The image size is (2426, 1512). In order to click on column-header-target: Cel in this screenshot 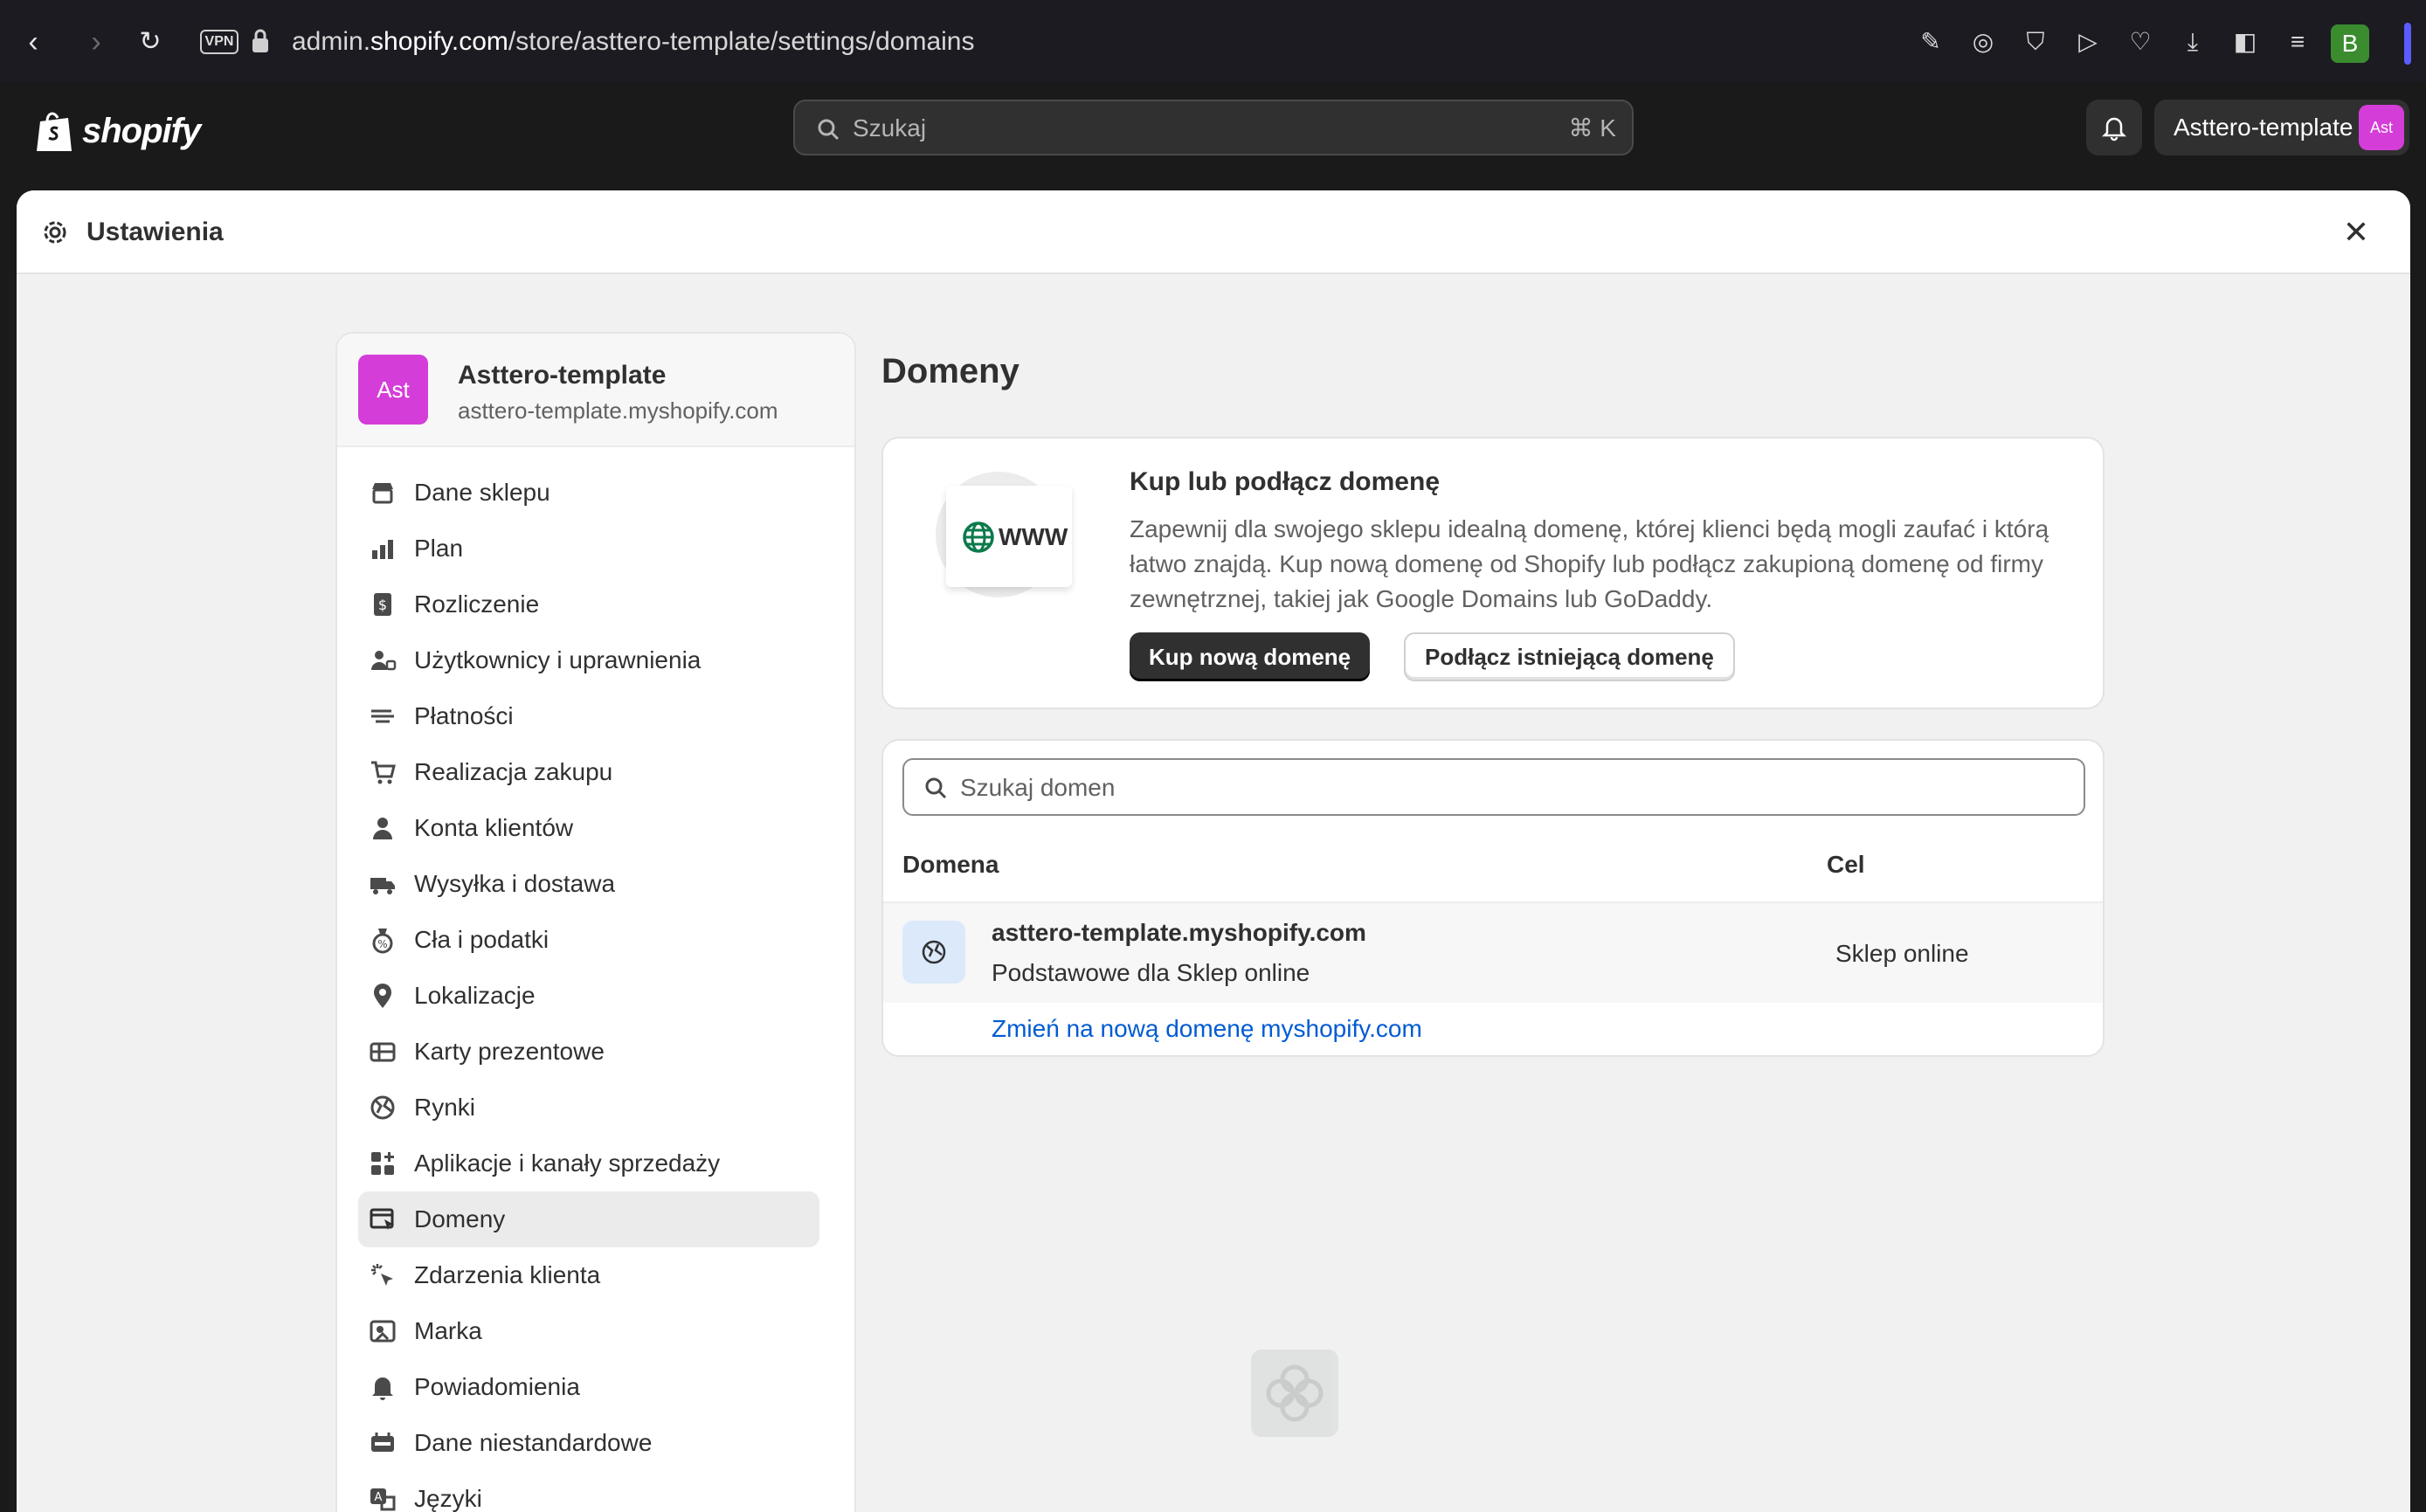, I will do `click(1846, 864)`.